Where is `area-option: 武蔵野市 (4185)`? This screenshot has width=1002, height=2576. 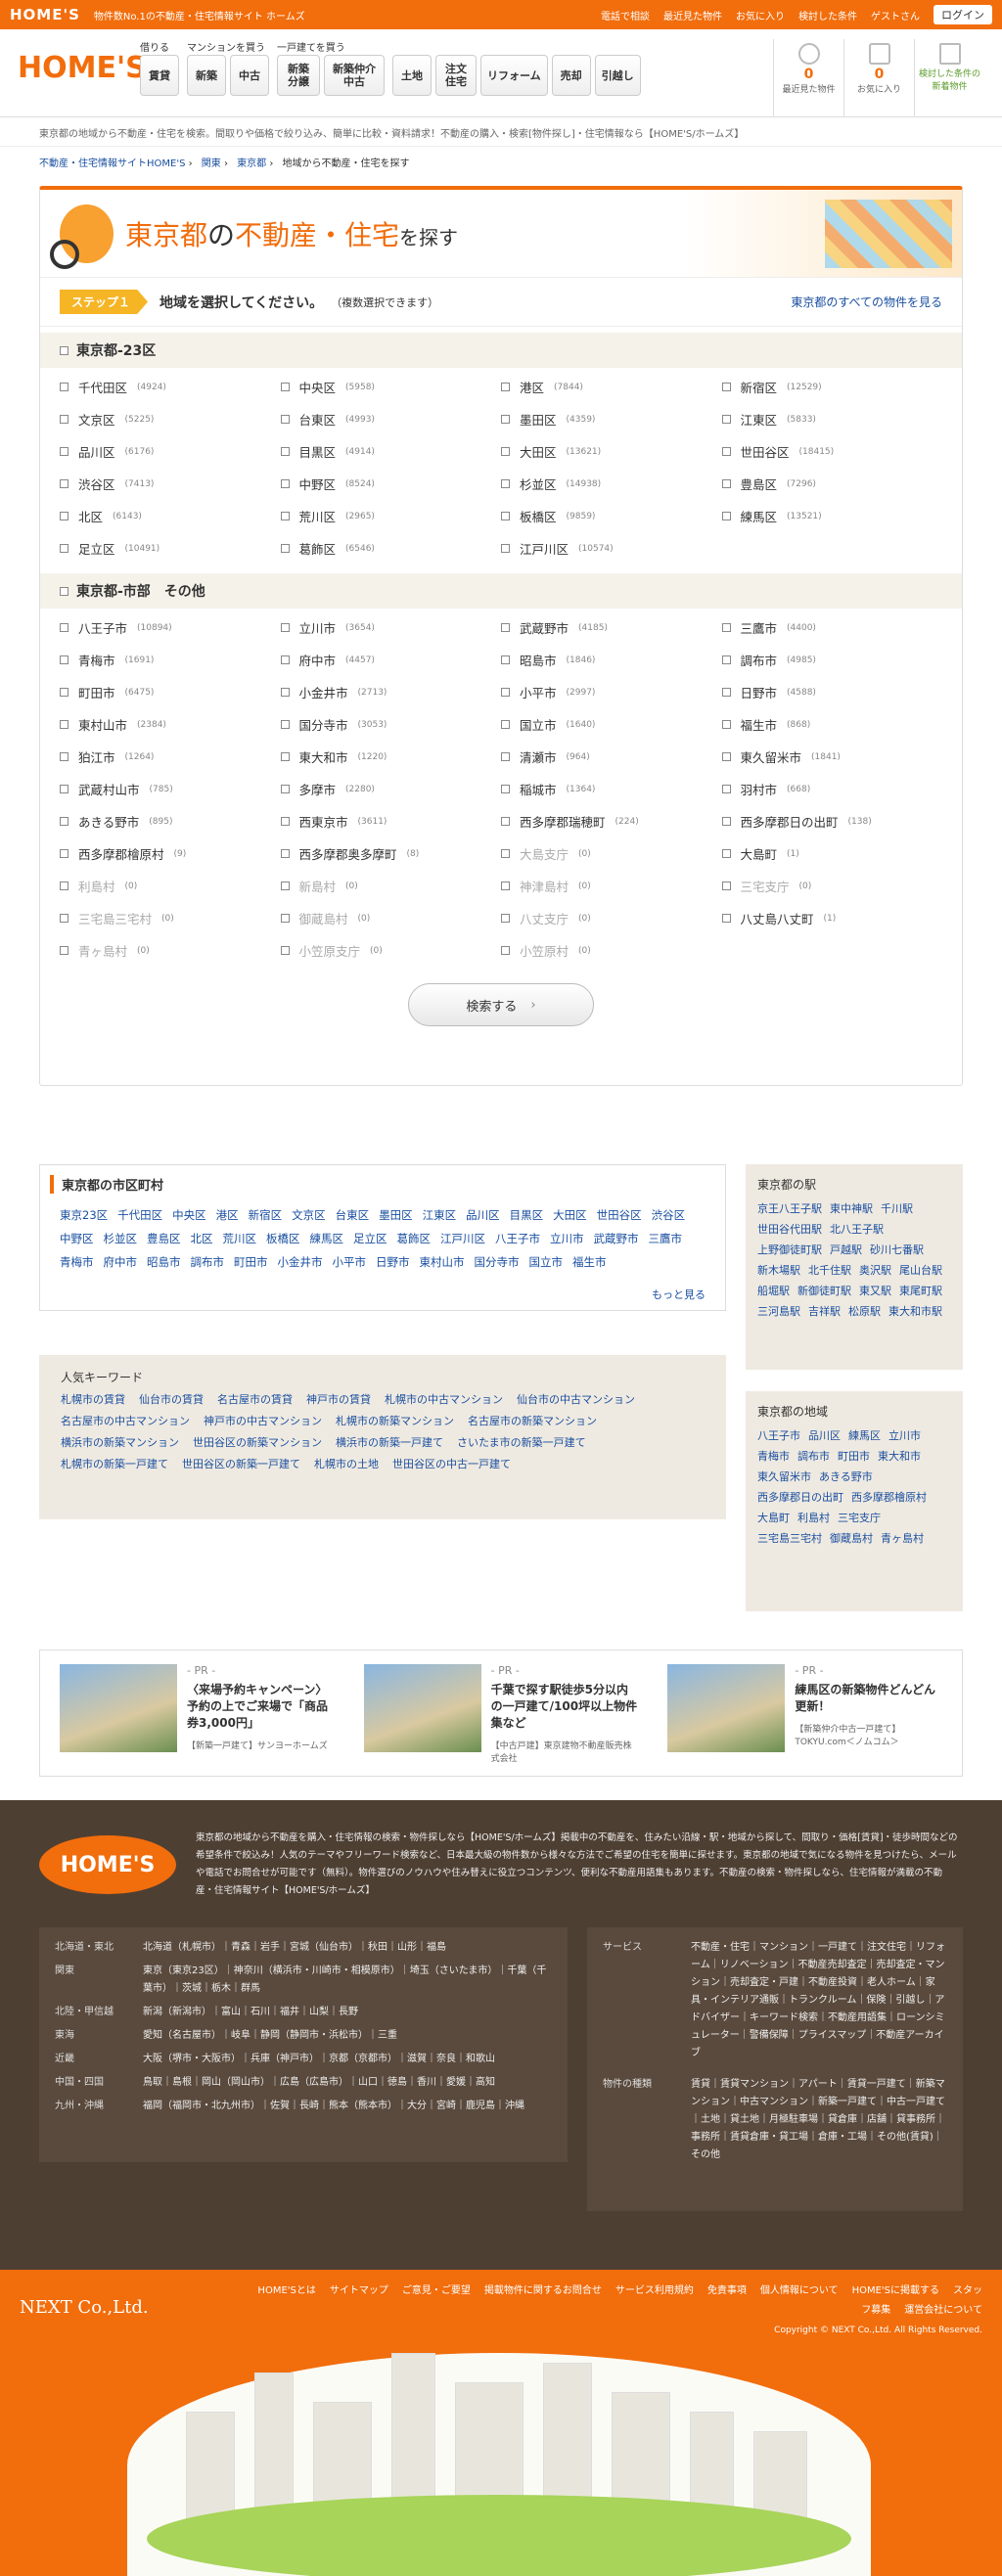 area-option: 武蔵野市 (4185) is located at coordinates (611, 627).